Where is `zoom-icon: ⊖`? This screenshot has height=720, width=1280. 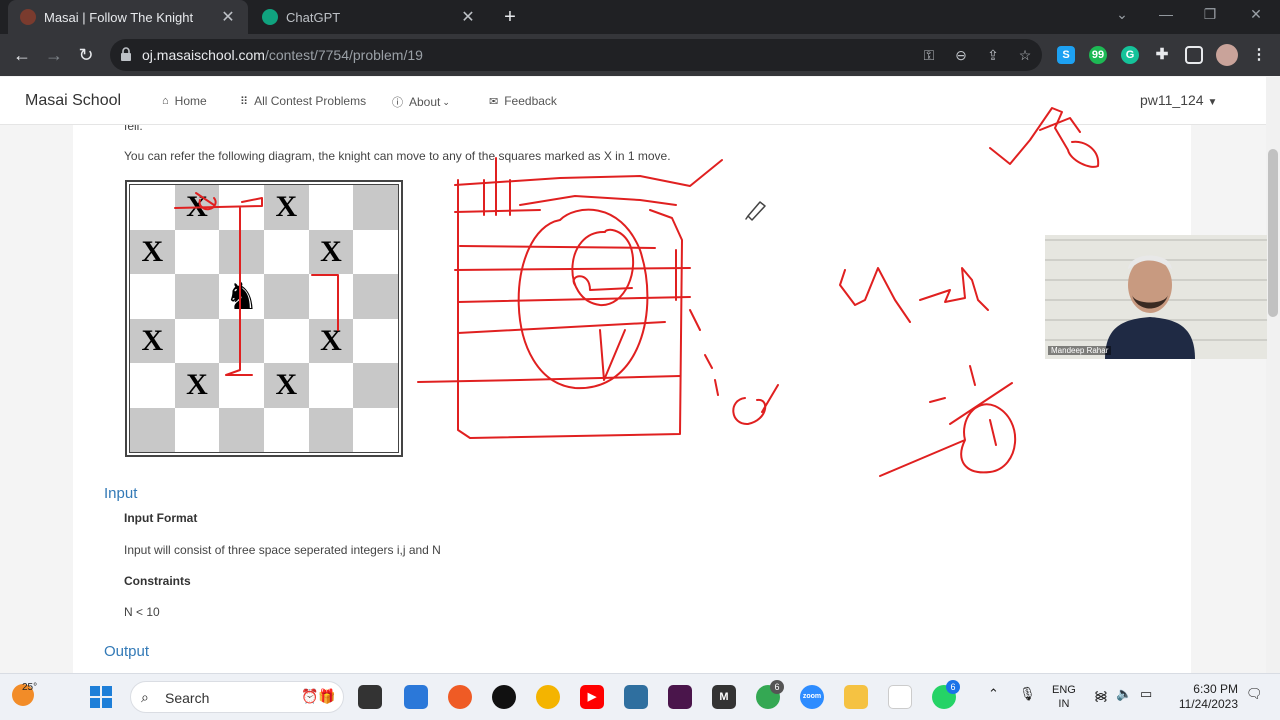 zoom-icon: ⊖ is located at coordinates (961, 55).